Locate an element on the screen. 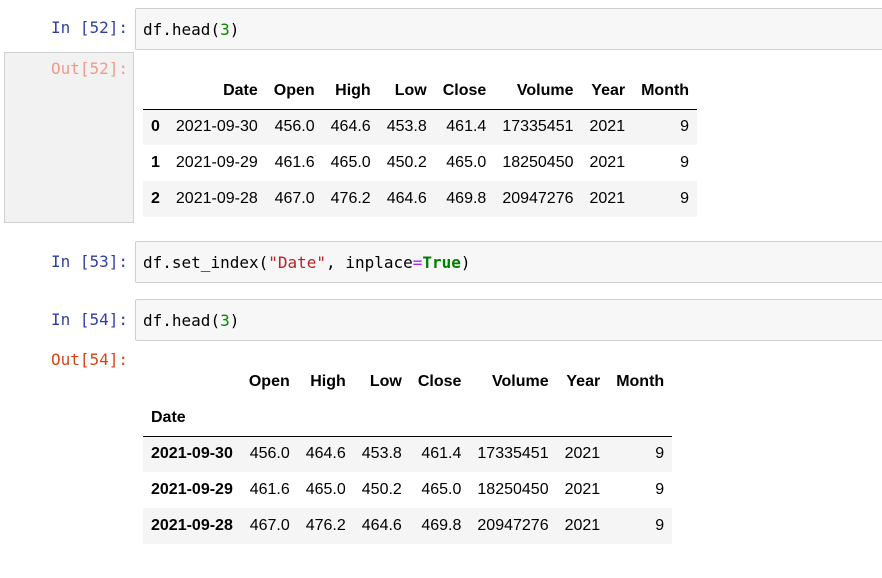 The width and height of the screenshot is (882, 578). code-cell-53: df. set_index("Date", inplace = True) is located at coordinates (508, 262).